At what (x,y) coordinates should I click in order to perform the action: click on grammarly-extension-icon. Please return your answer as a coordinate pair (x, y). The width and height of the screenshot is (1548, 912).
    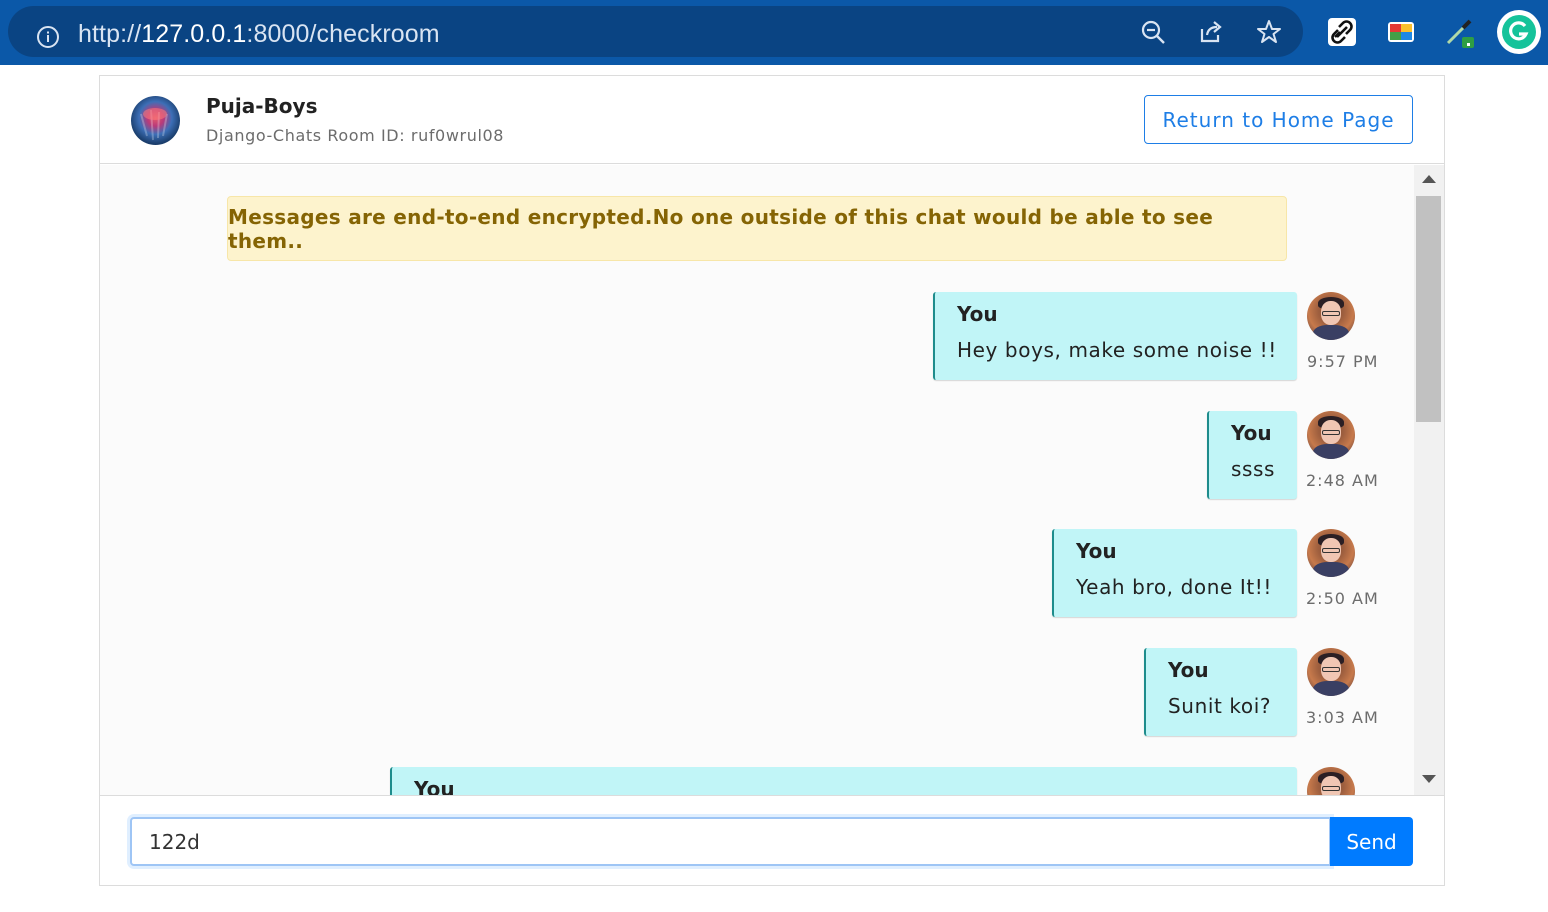
    Looking at the image, I should click on (1519, 32).